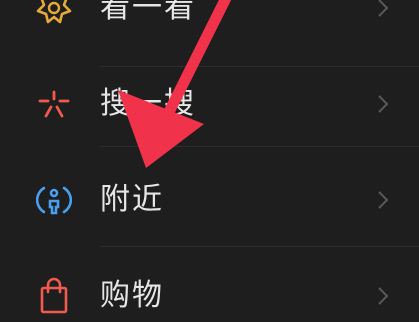 The width and height of the screenshot is (419, 322). What do you see at coordinates (54, 200) in the screenshot?
I see `nearby-icon` at bounding box center [54, 200].